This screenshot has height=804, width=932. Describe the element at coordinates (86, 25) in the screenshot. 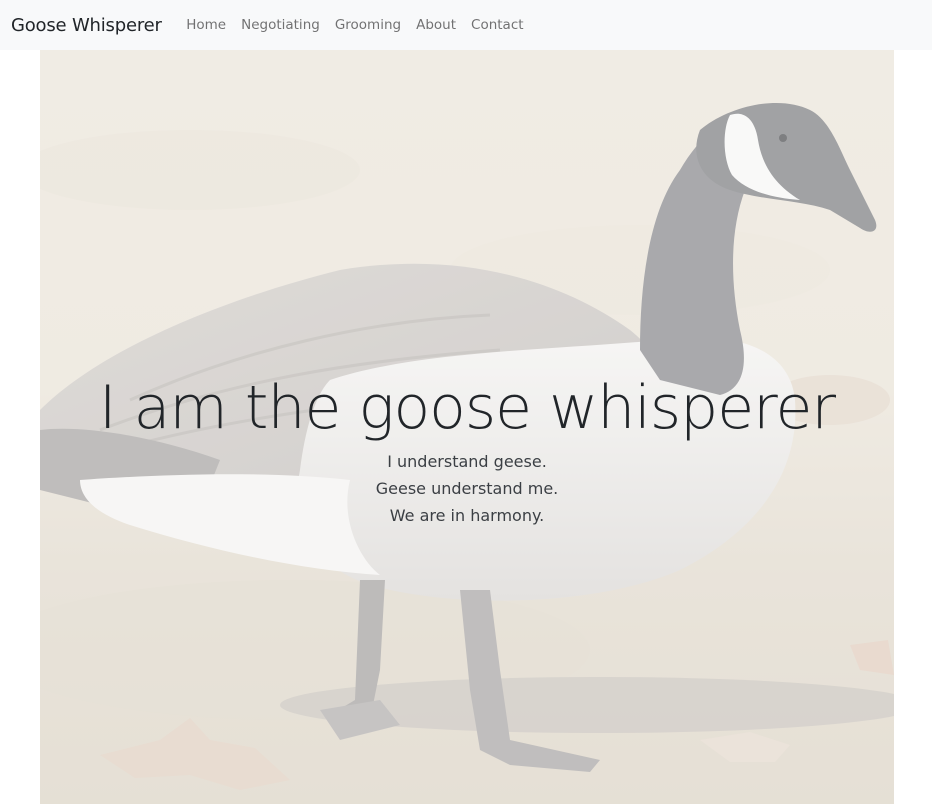

I see `brand-link: Goose Whisperer` at that location.